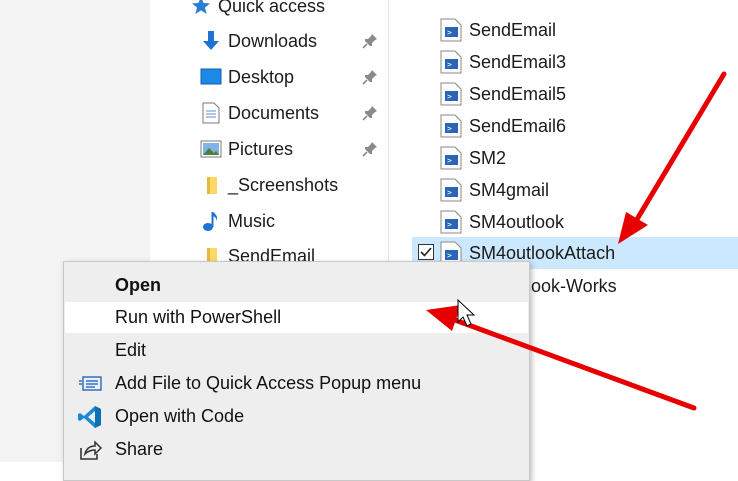 The height and width of the screenshot is (481, 738). I want to click on documents-icon, so click(211, 113).